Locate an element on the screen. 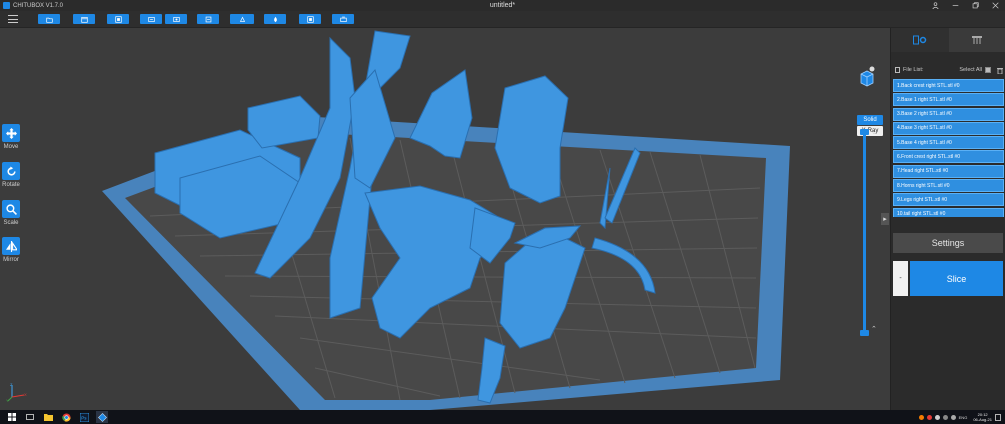 This screenshot has height=424, width=1005. preview-button is located at coordinates (310, 19).